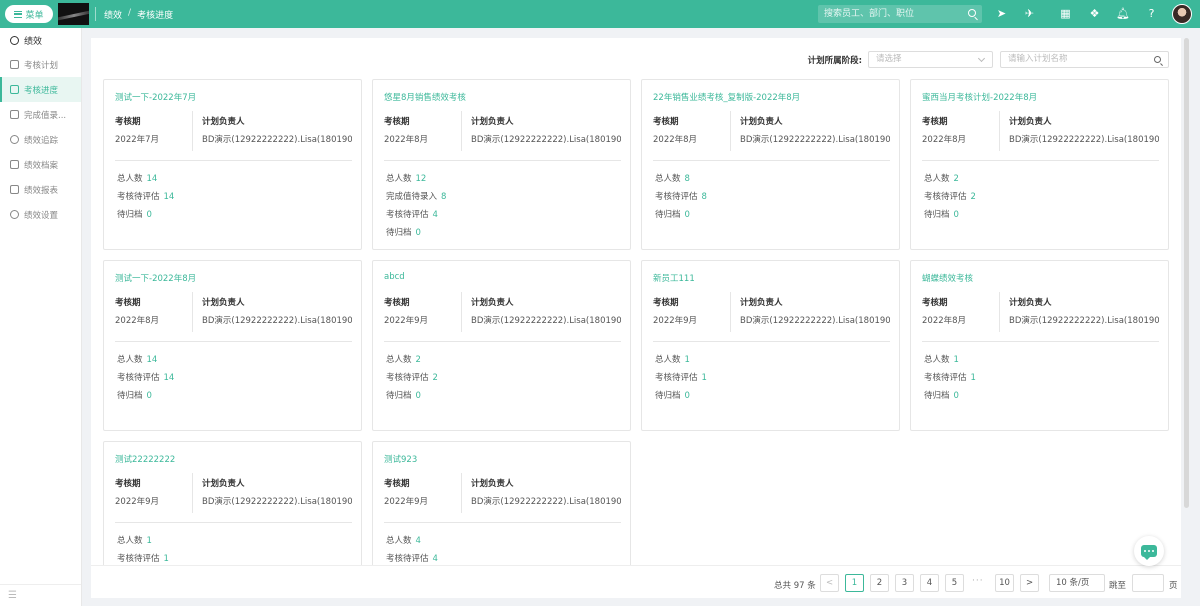 Image resolution: width=1200 pixels, height=606 pixels. What do you see at coordinates (155, 278) in the screenshot?
I see `plan-title: 测试一下-2022年8月` at bounding box center [155, 278].